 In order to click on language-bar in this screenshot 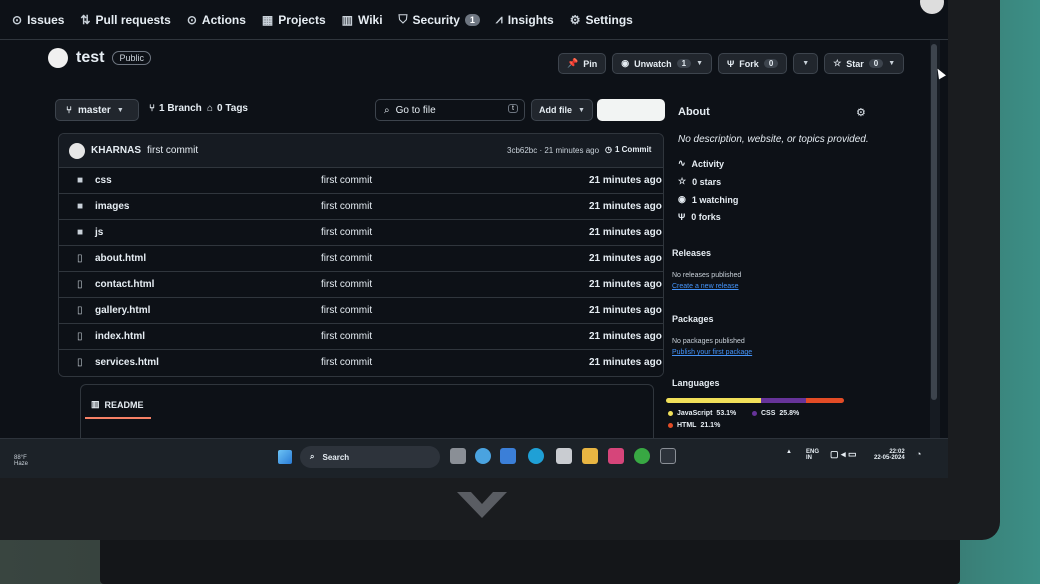, I will do `click(755, 400)`.